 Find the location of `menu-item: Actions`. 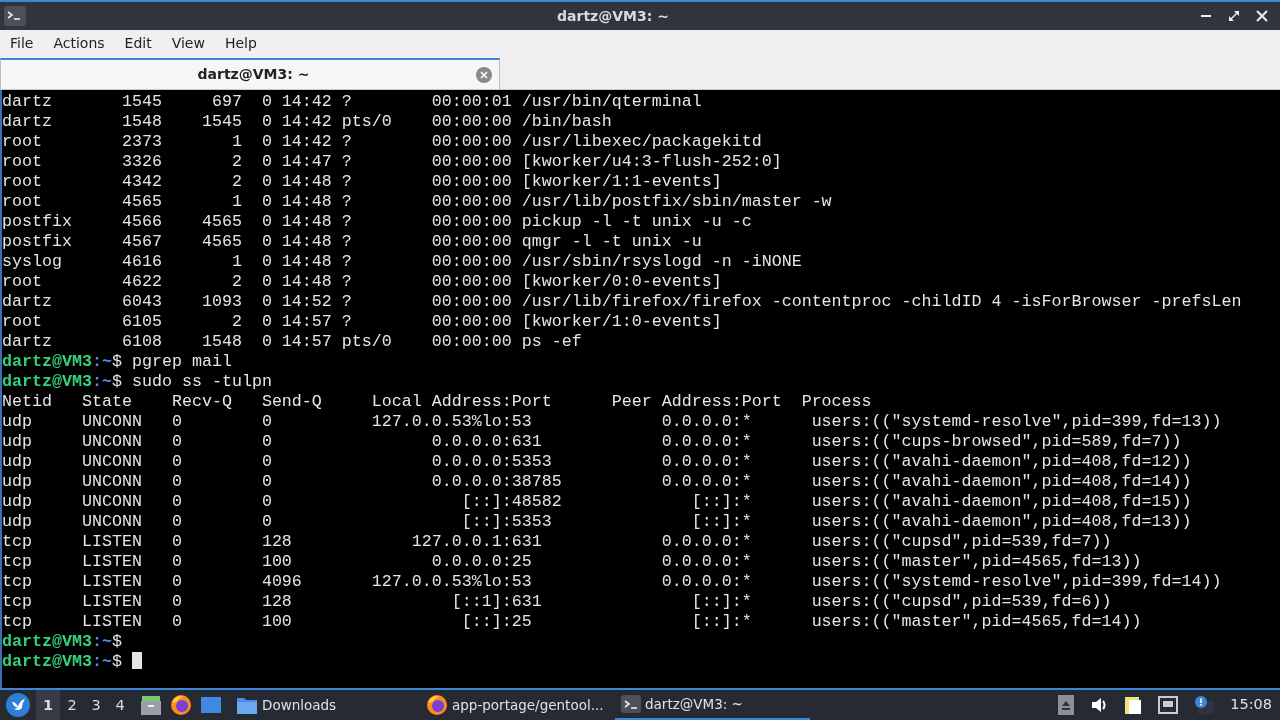

menu-item: Actions is located at coordinates (79, 43).